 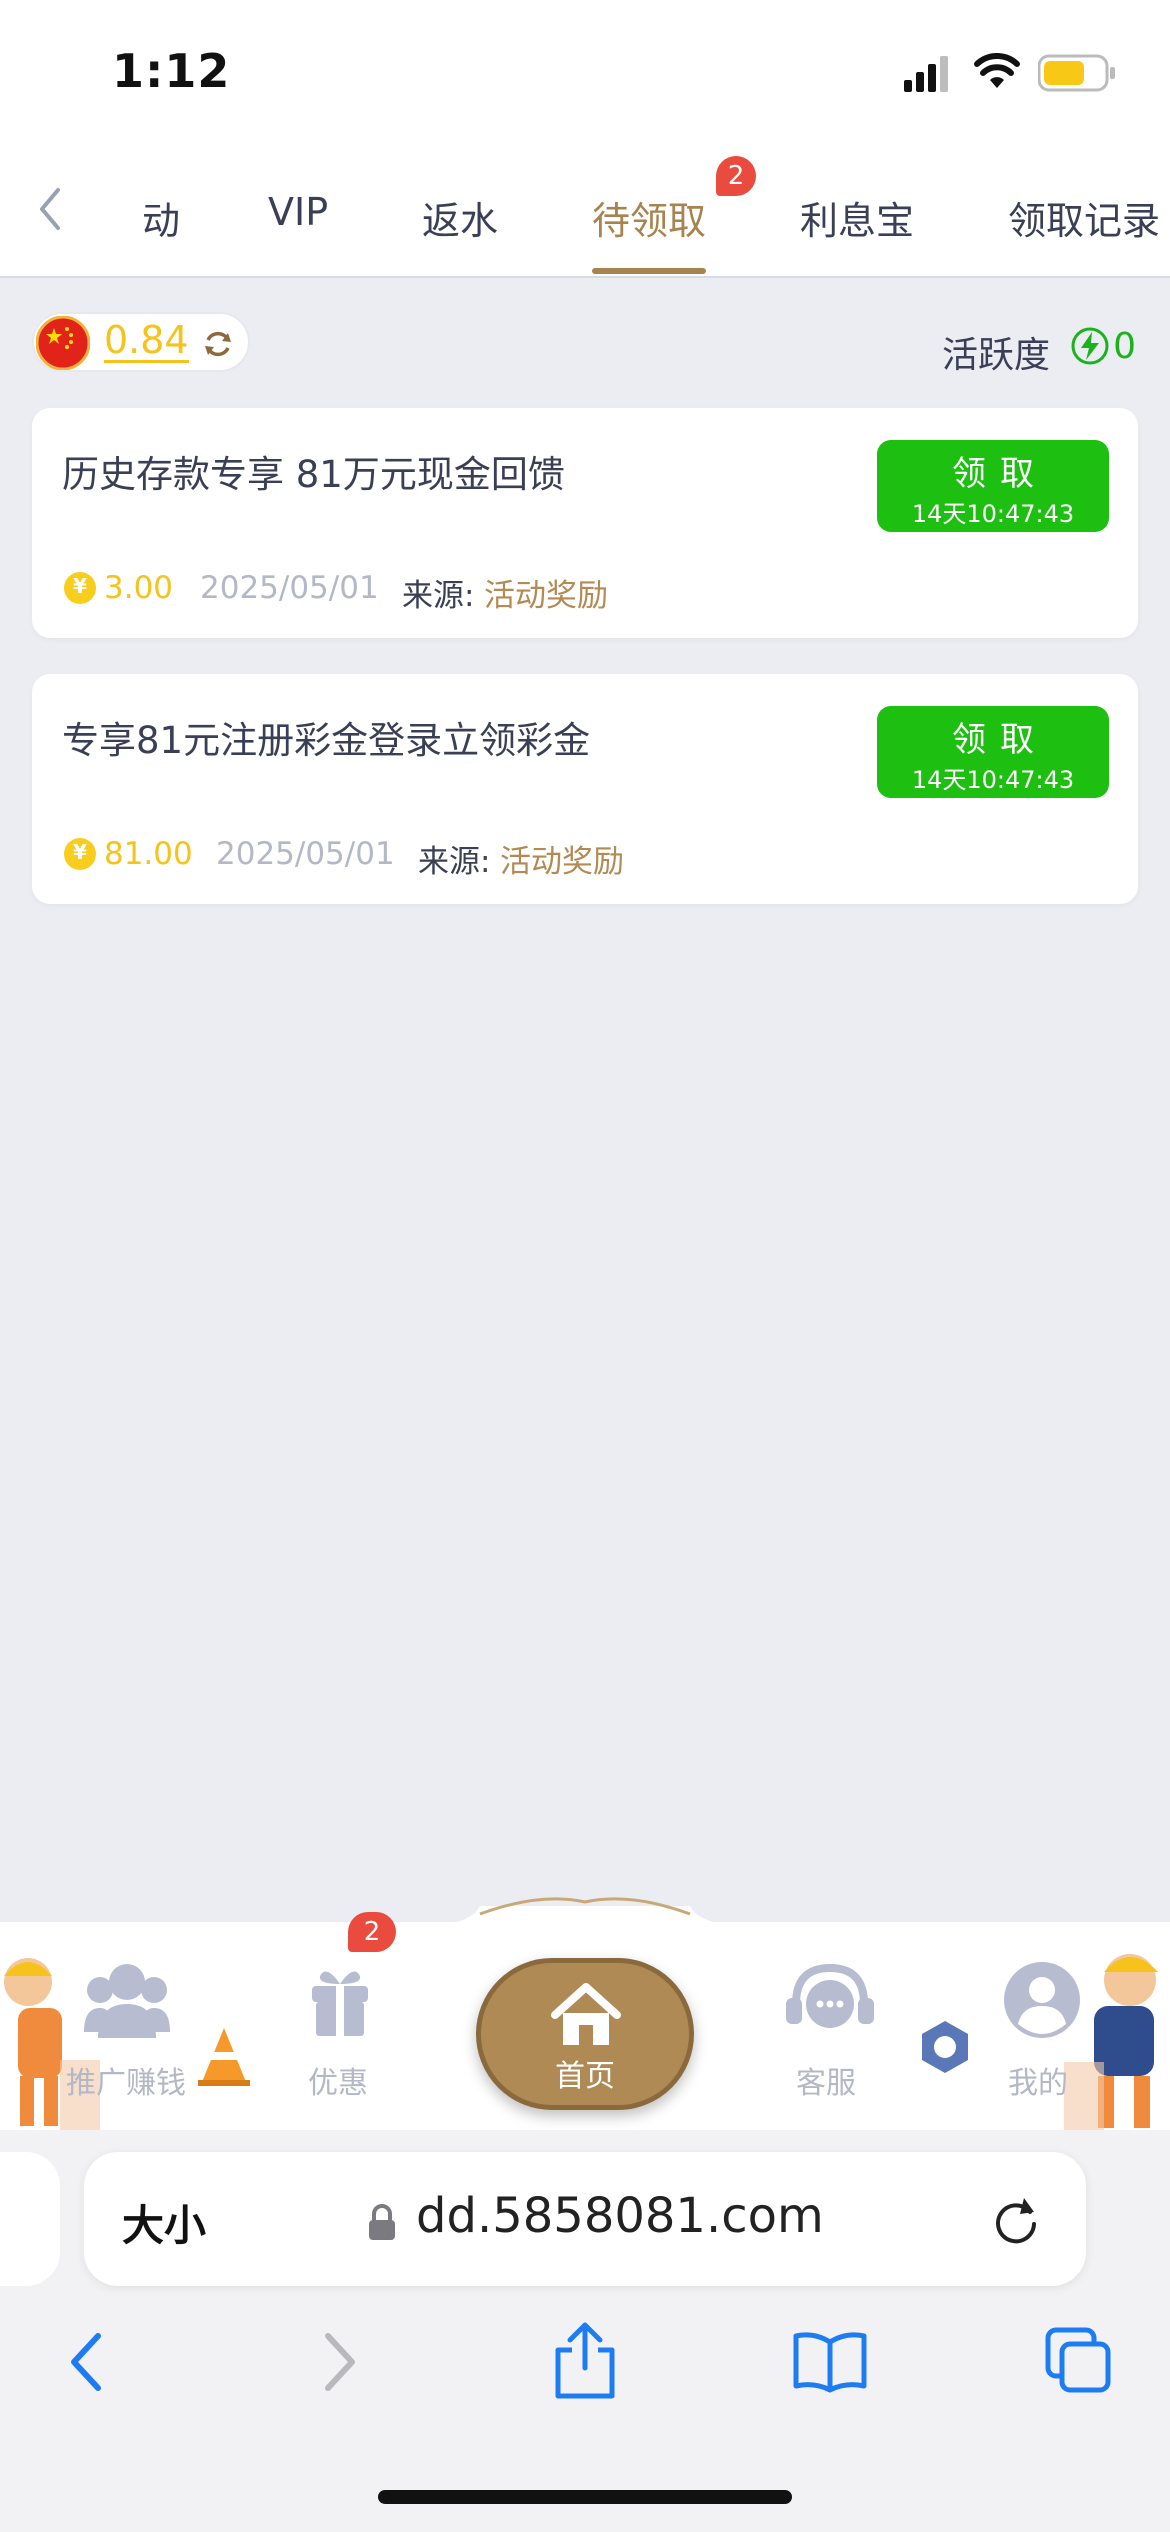 I want to click on lock-icon, so click(x=382, y=2222).